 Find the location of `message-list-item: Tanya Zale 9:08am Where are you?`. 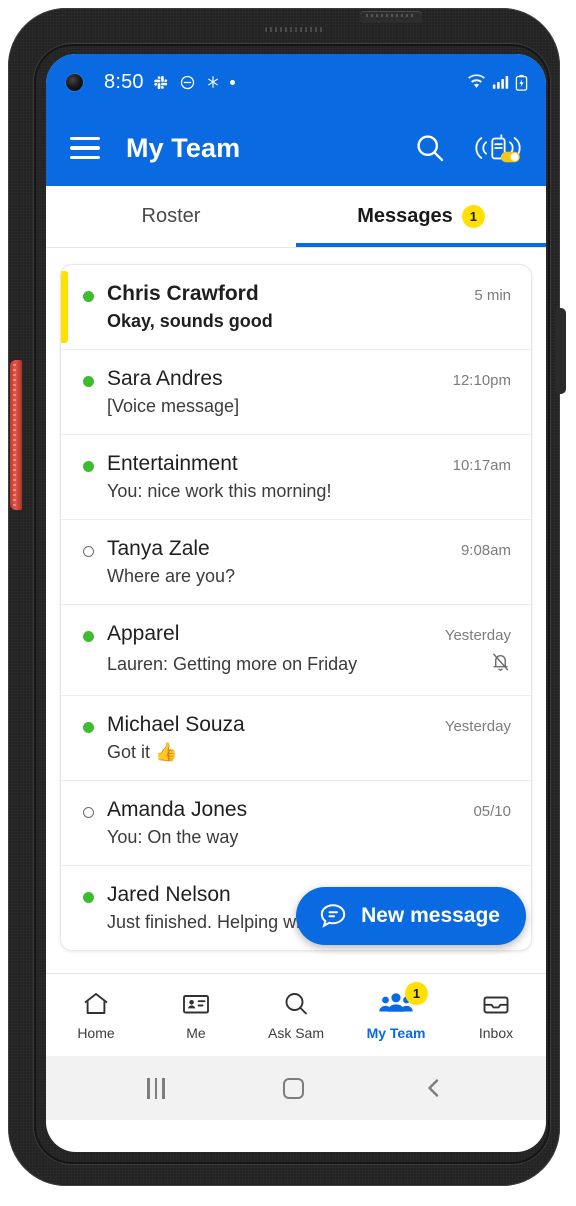

message-list-item: Tanya Zale 9:08am Where are you? is located at coordinates (296, 562).